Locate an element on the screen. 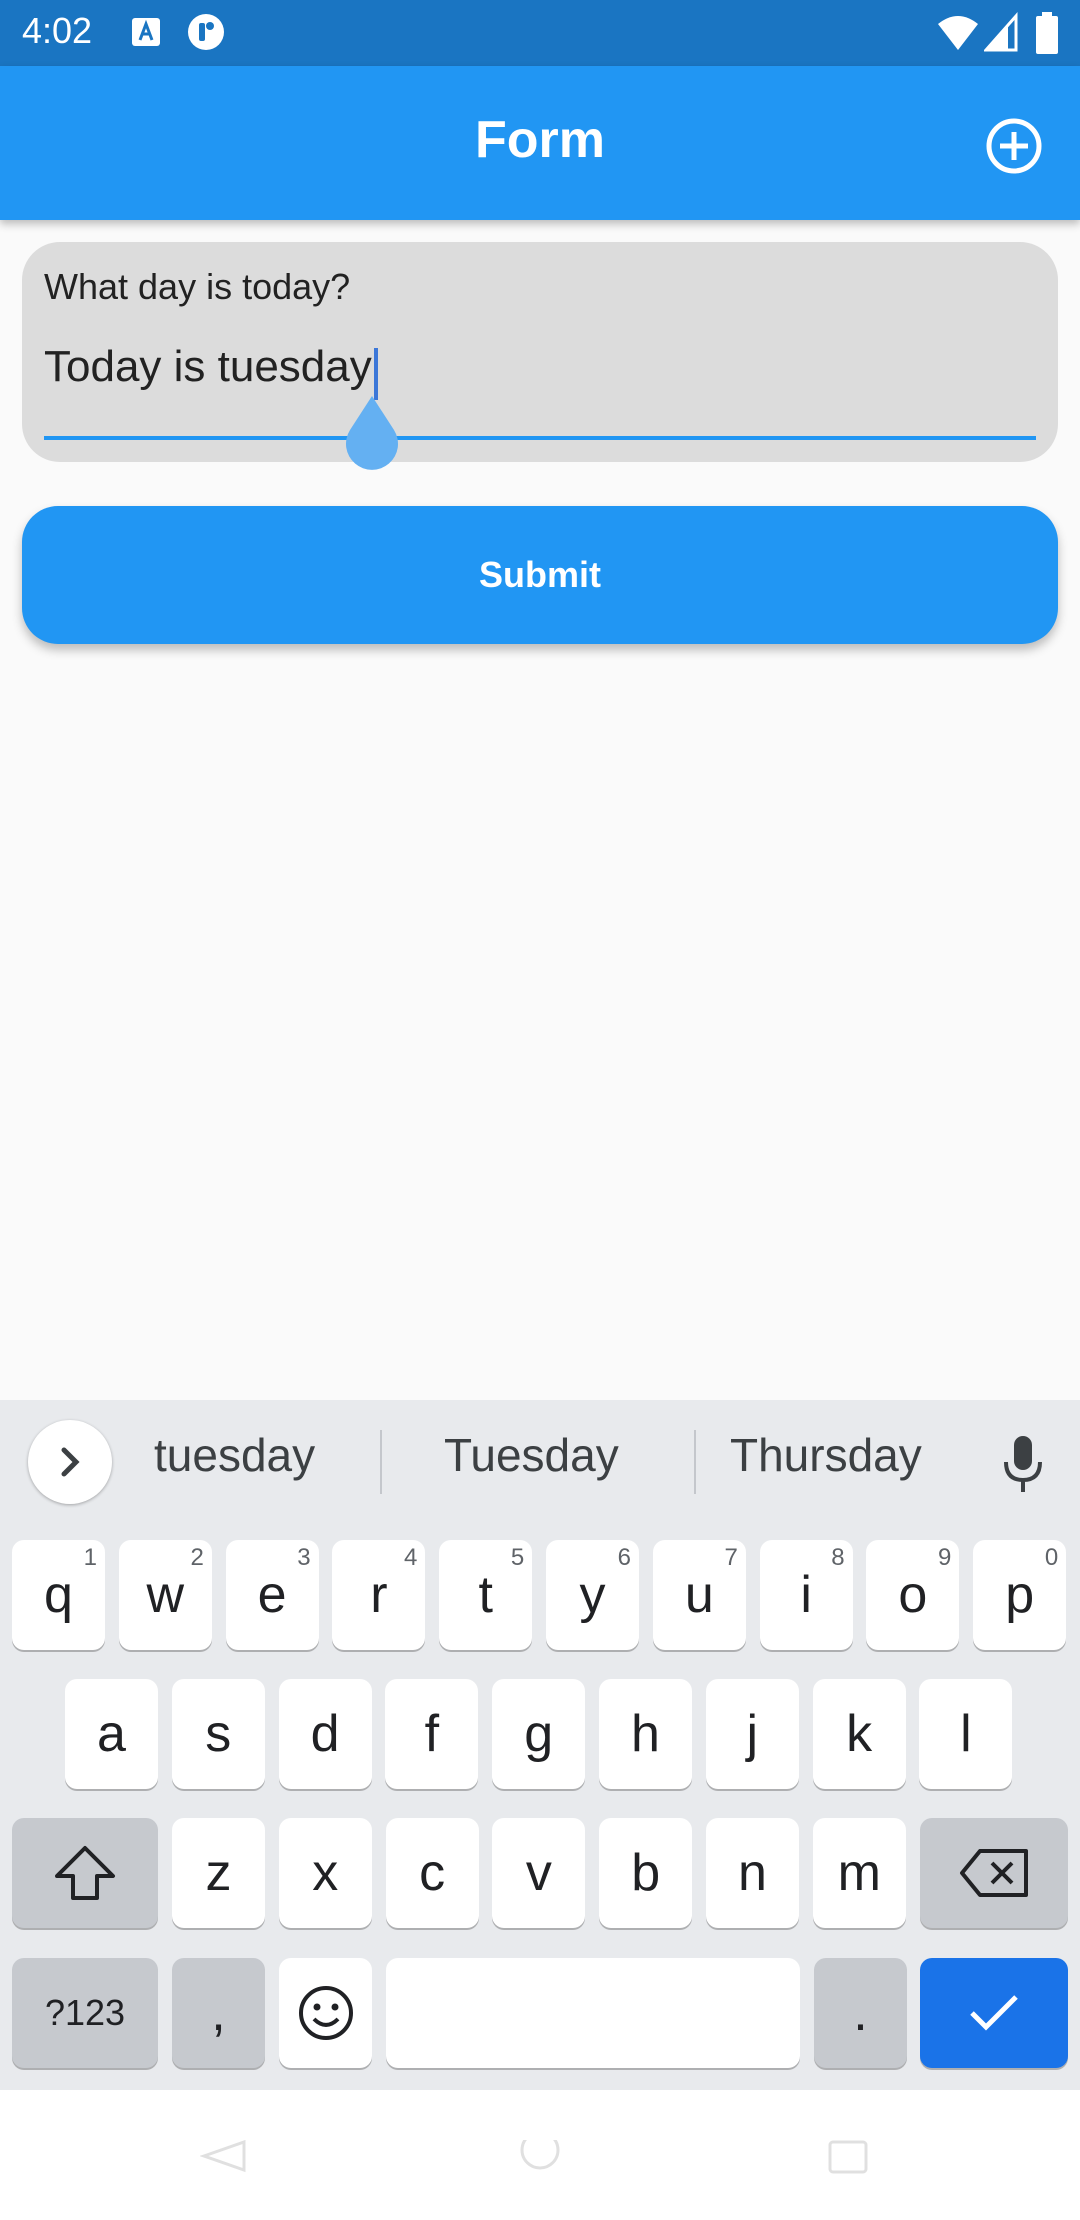 This screenshot has width=1080, height=2220. key-label: w is located at coordinates (165, 1595).